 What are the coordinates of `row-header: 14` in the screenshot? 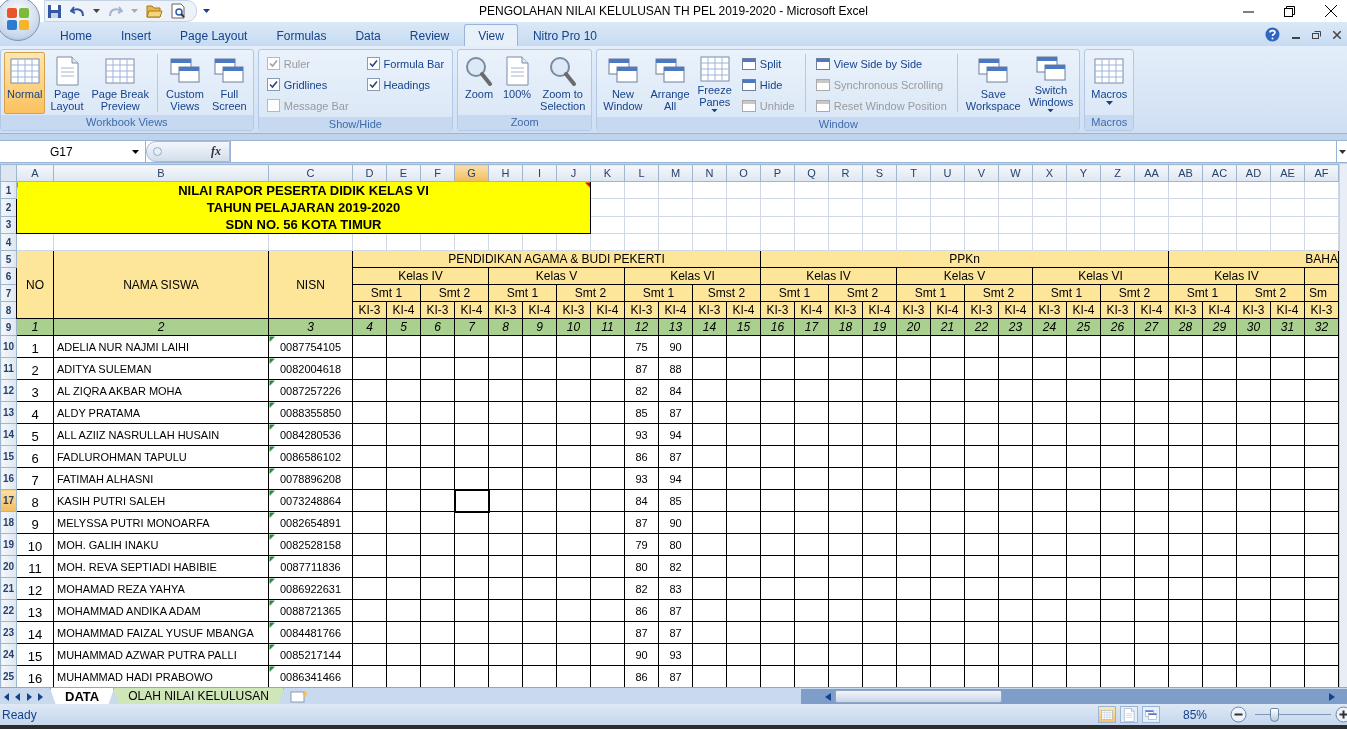 It's located at (8, 434).